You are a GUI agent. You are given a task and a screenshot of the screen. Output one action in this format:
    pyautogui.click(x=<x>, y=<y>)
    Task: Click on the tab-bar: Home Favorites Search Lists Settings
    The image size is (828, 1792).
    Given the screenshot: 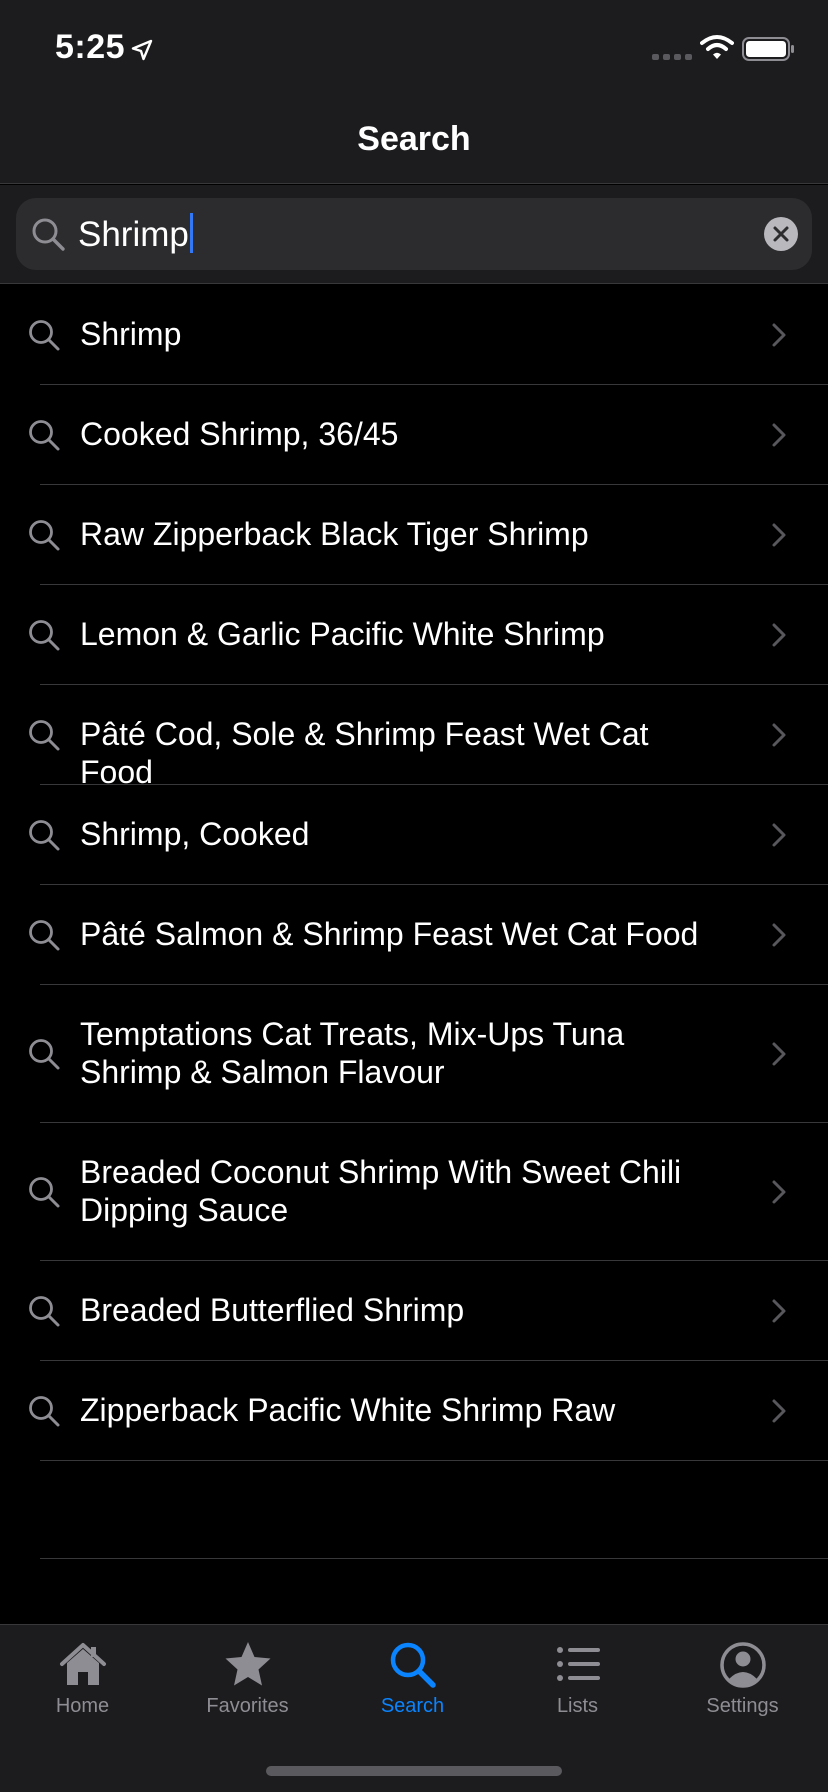 What is the action you would take?
    pyautogui.click(x=414, y=1708)
    